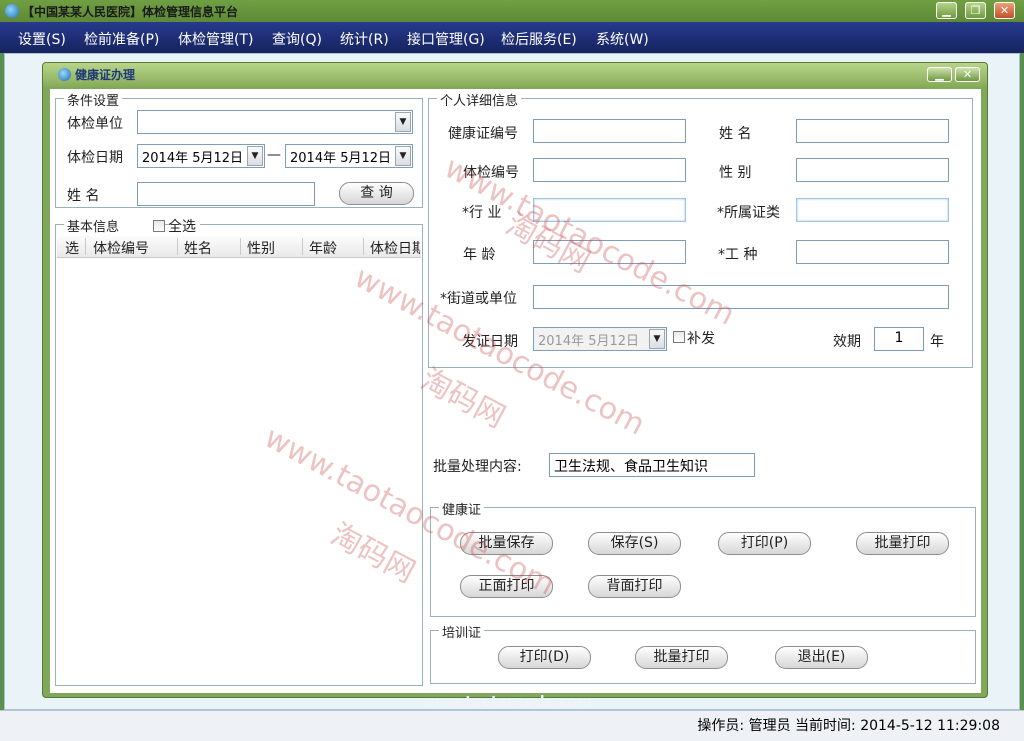  Describe the element at coordinates (261, 248) in the screenshot. I see `column-gender: 性别` at that location.